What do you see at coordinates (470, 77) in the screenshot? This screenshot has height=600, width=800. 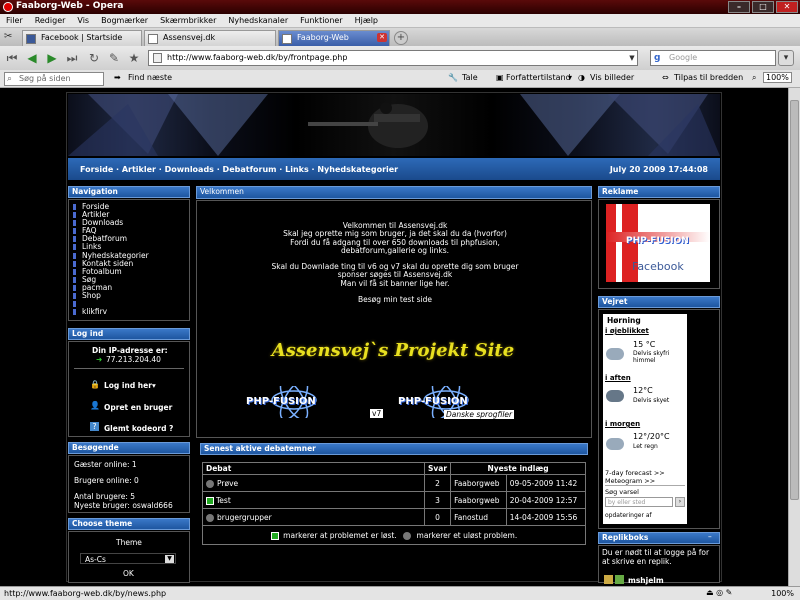 I see `speak-button: Tale` at bounding box center [470, 77].